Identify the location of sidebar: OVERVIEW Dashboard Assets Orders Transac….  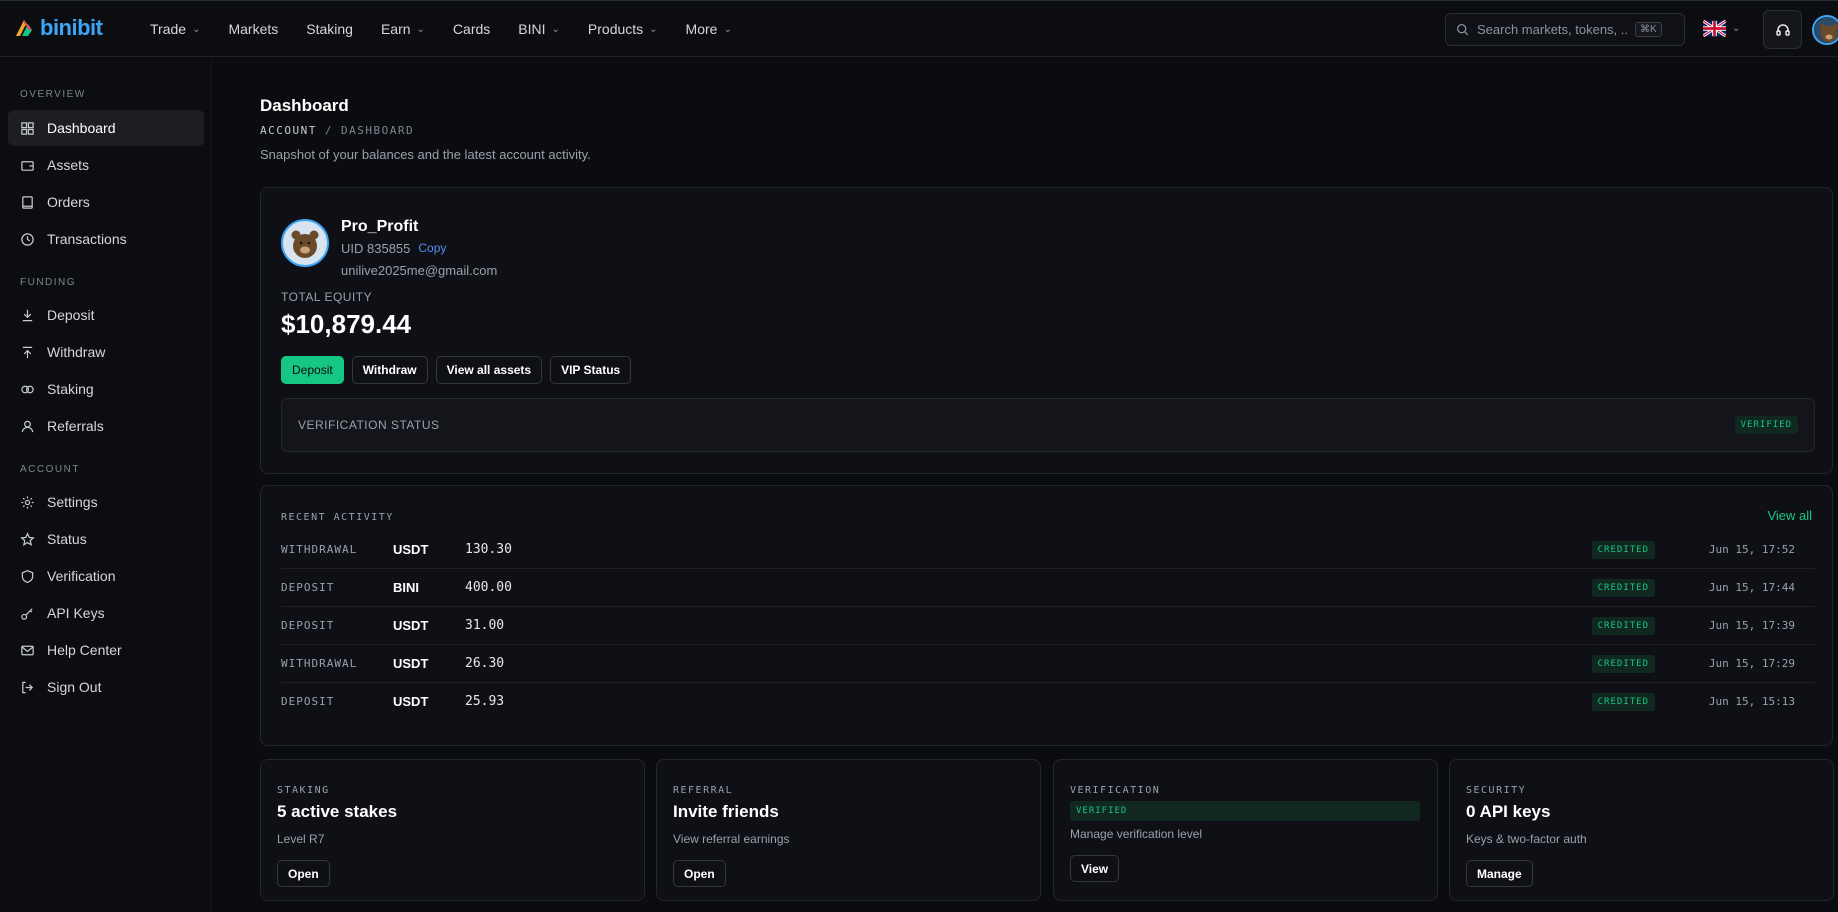
(106, 484).